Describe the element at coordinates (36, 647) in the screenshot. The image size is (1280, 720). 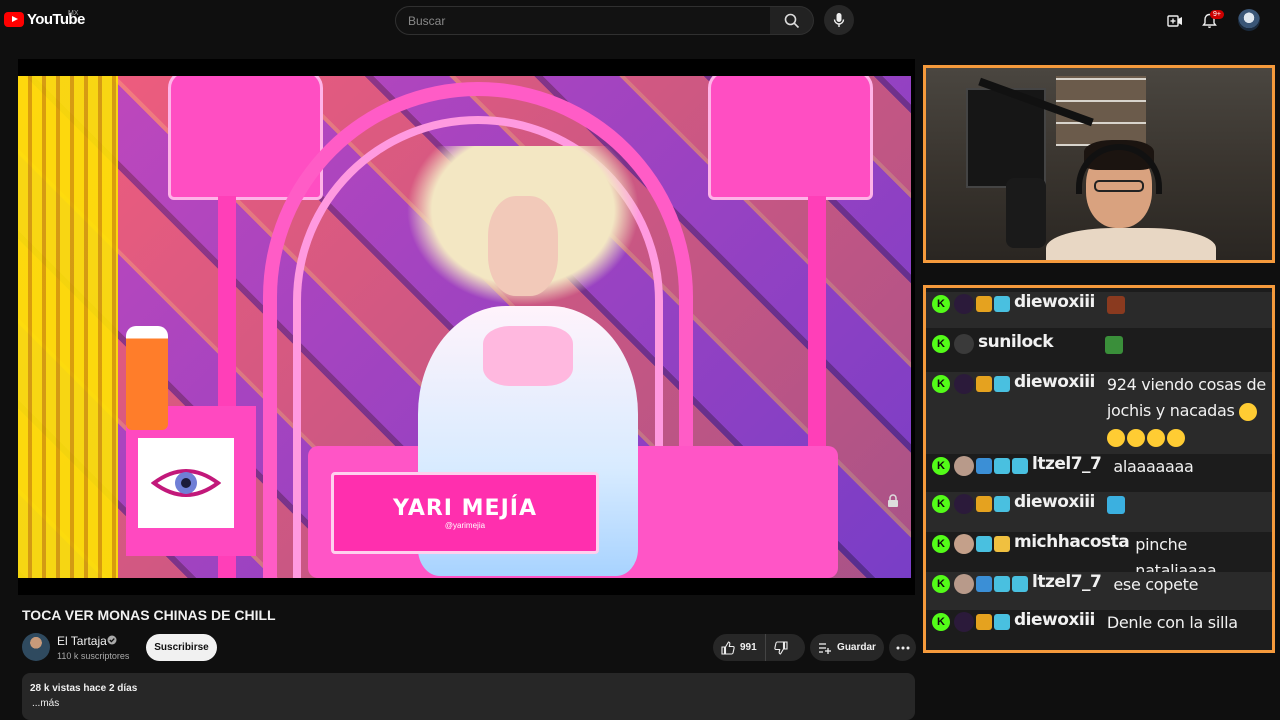
I see `channel-avatar` at that location.